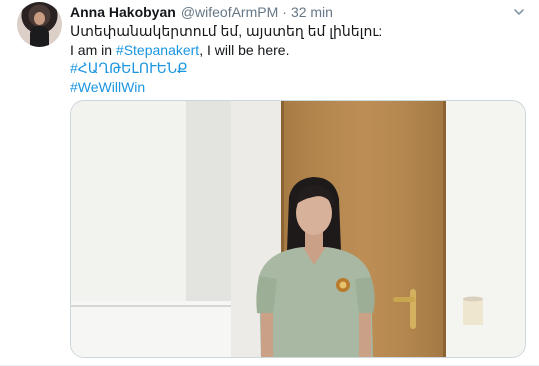 The image size is (539, 366). I want to click on author-handle: @wifeofArmPM, so click(229, 12).